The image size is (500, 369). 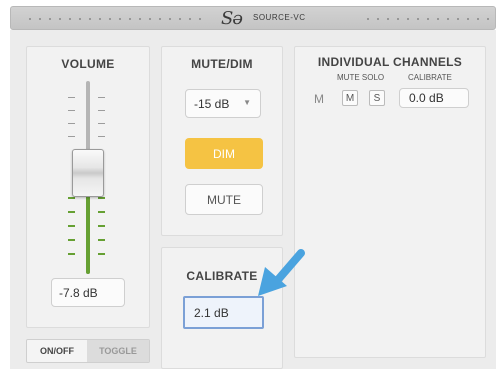 What do you see at coordinates (212, 103) in the screenshot?
I see `dim-level-value: -15 dB` at bounding box center [212, 103].